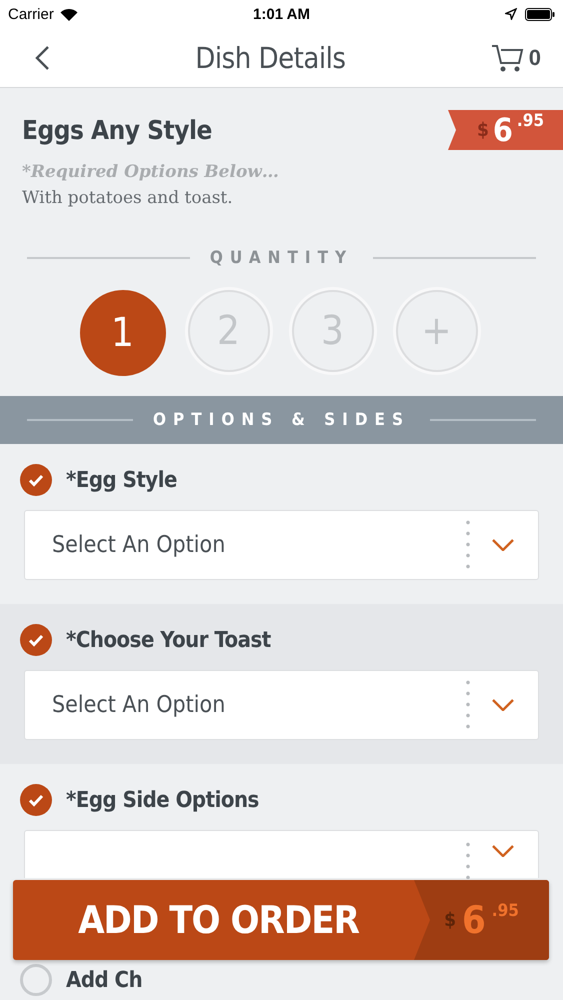 The height and width of the screenshot is (1000, 563). What do you see at coordinates (162, 800) in the screenshot?
I see `option-label: *Egg Side Options` at bounding box center [162, 800].